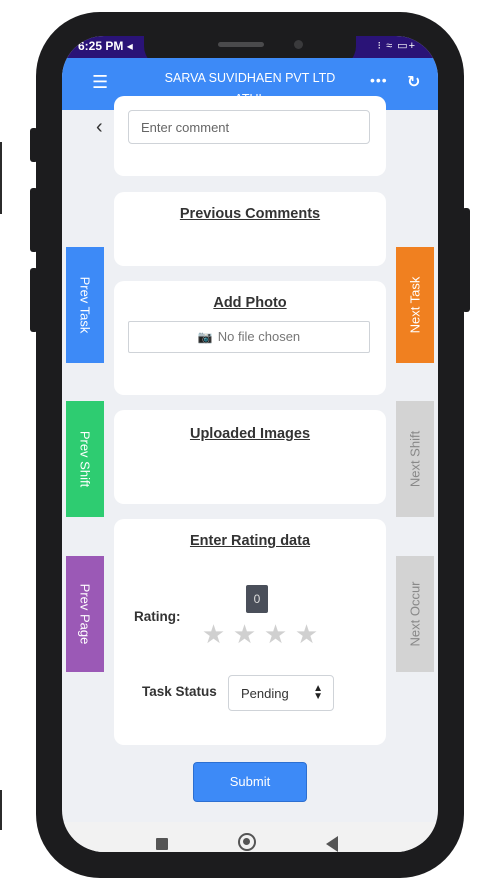 This screenshot has height=889, width=500. I want to click on next-occur-label: Next Occur, so click(415, 614).